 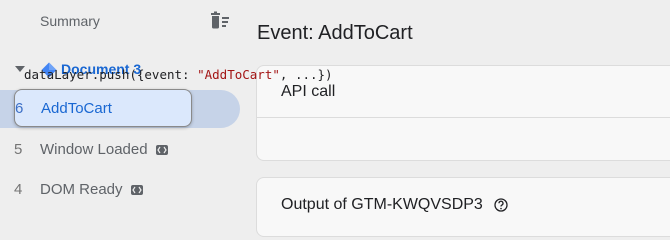 I want to click on event-number: 5, so click(x=18, y=149).